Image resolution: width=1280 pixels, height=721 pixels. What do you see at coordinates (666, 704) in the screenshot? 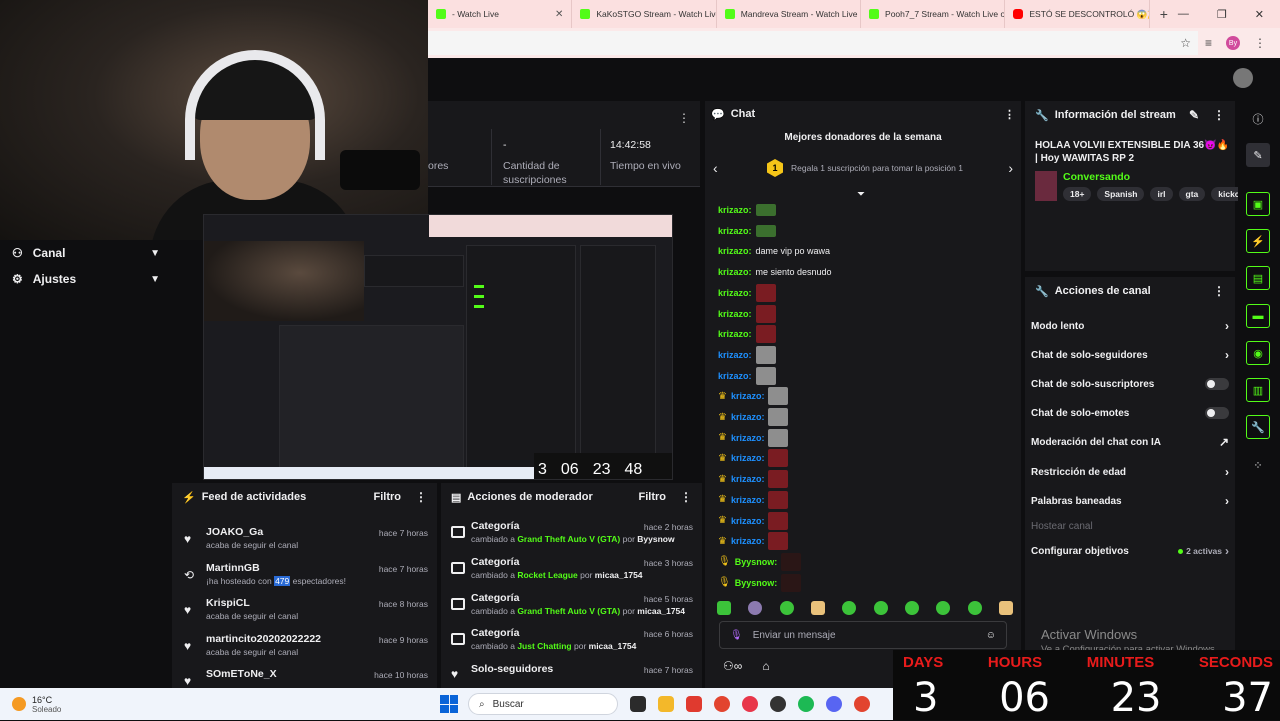
I see `folder-icon` at bounding box center [666, 704].